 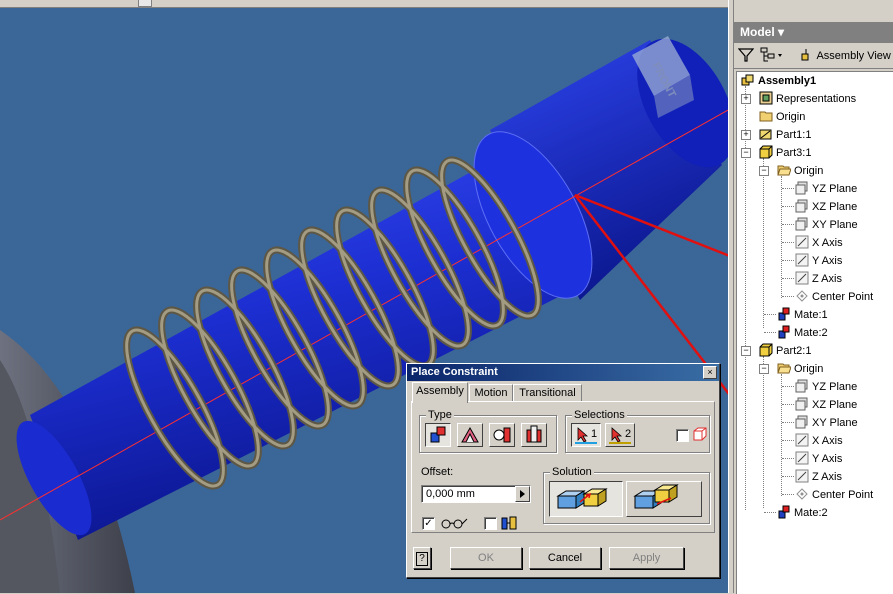 What do you see at coordinates (145, 3) in the screenshot?
I see `scroll-handle` at bounding box center [145, 3].